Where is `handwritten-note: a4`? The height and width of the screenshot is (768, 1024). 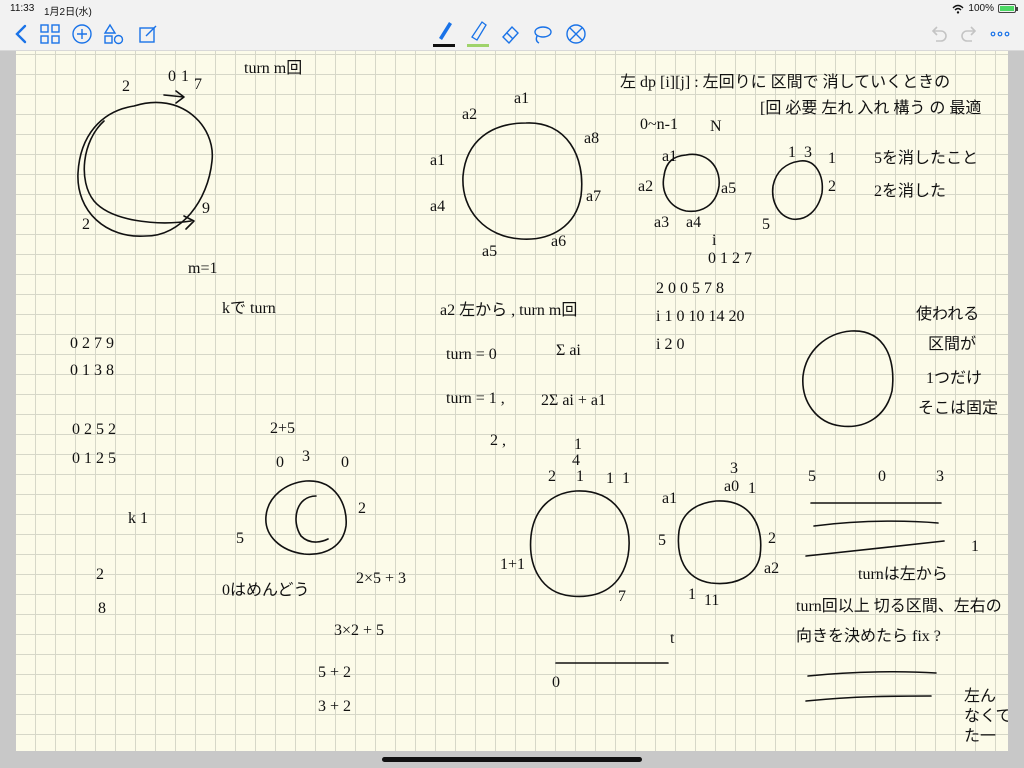
handwritten-note: a4 is located at coordinates (437, 206).